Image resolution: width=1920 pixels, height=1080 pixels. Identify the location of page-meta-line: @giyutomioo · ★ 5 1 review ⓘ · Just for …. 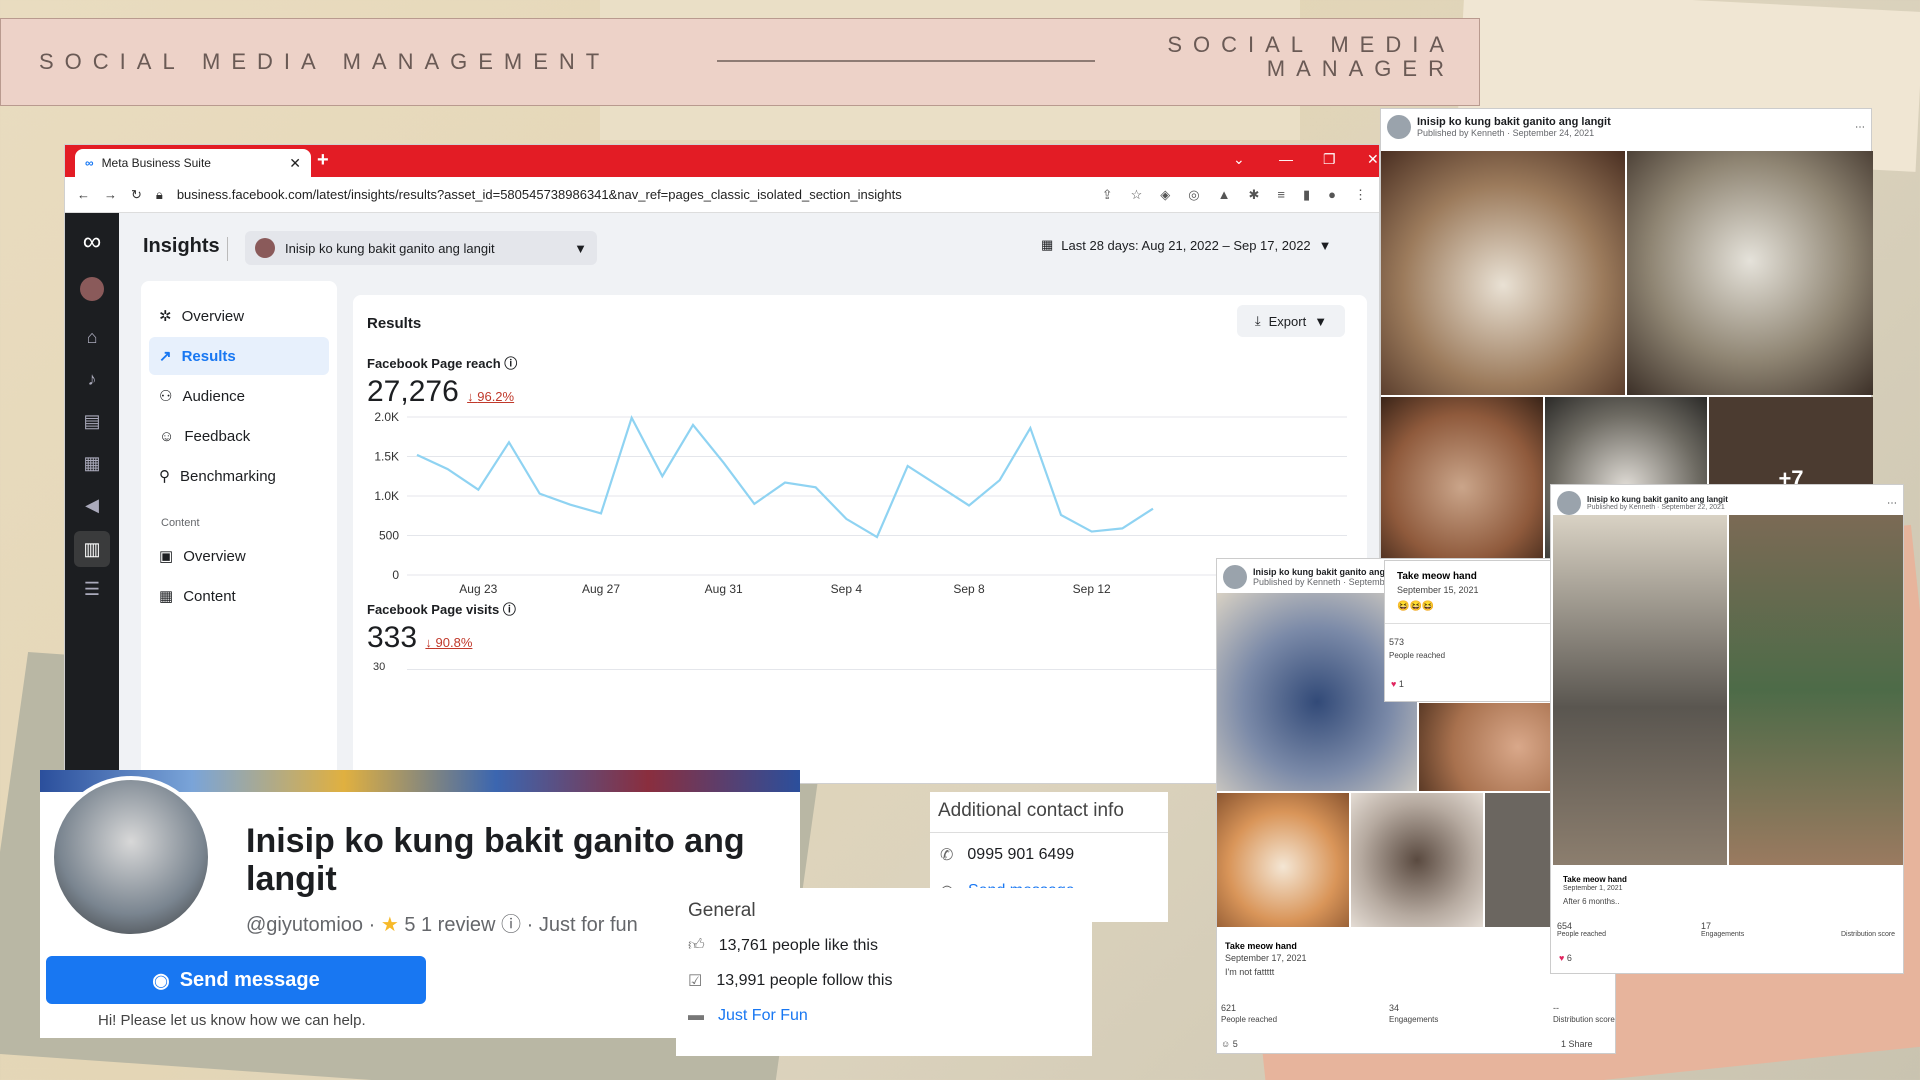
(442, 925).